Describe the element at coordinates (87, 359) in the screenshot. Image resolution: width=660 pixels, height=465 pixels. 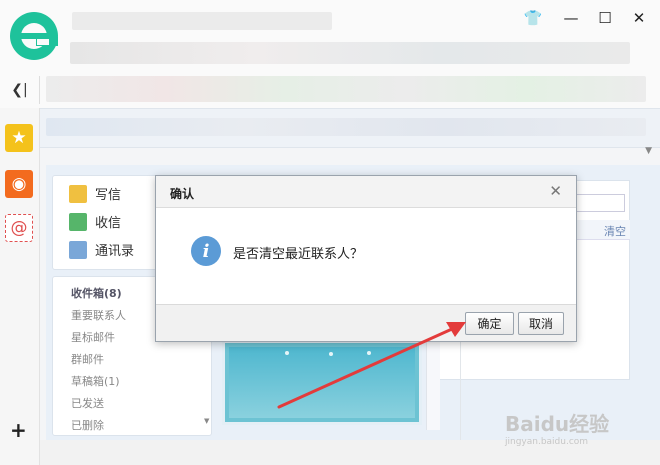
I see `folder-group-mail: 群邮件` at that location.